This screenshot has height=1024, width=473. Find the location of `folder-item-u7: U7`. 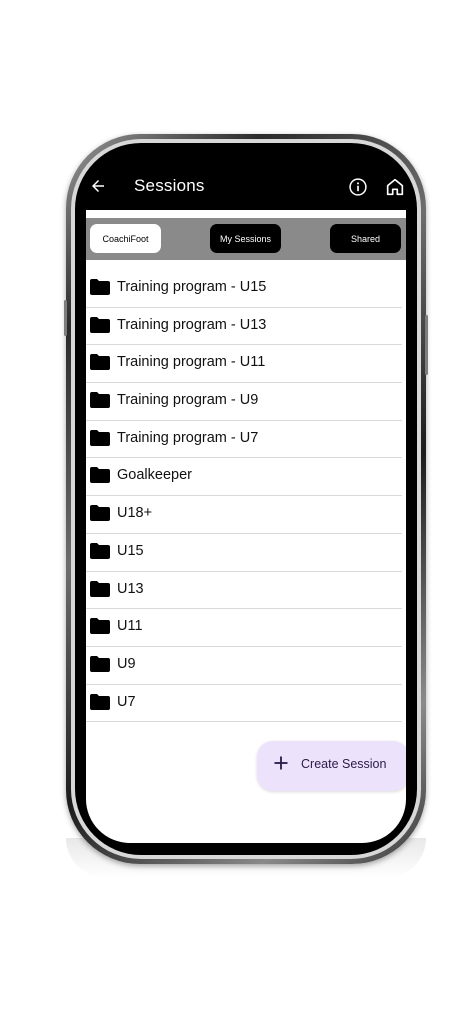

folder-item-u7: U7 is located at coordinates (244, 704).